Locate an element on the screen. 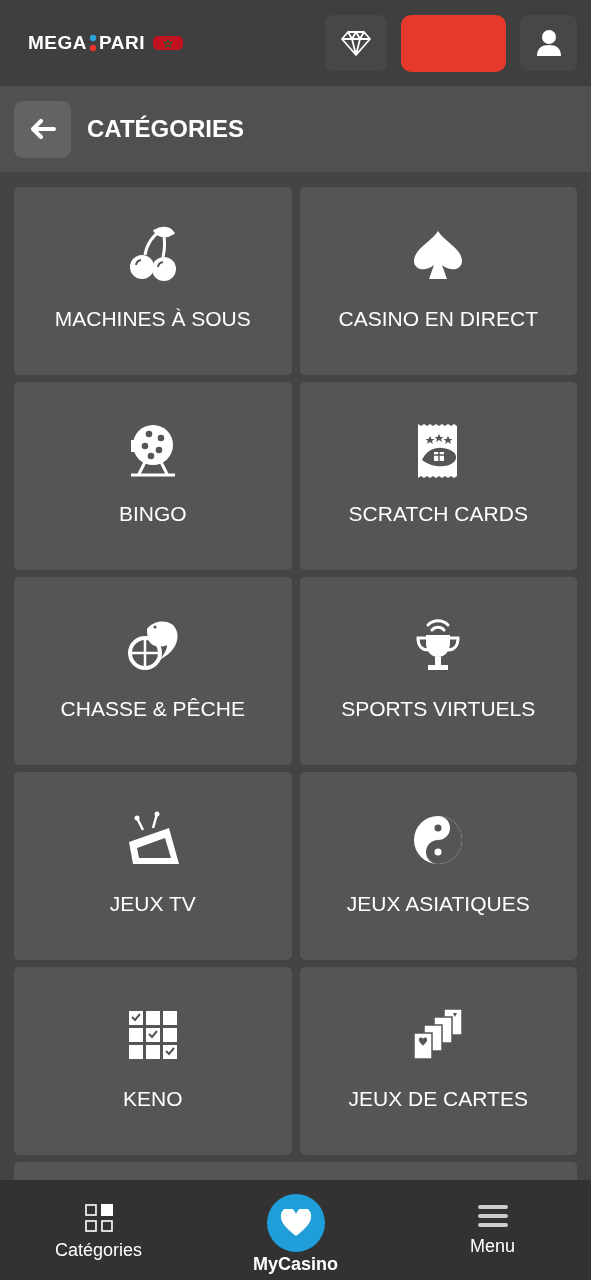 The height and width of the screenshot is (1280, 591). category-tile: JEUX ASIATIQUES is located at coordinates (438, 866).